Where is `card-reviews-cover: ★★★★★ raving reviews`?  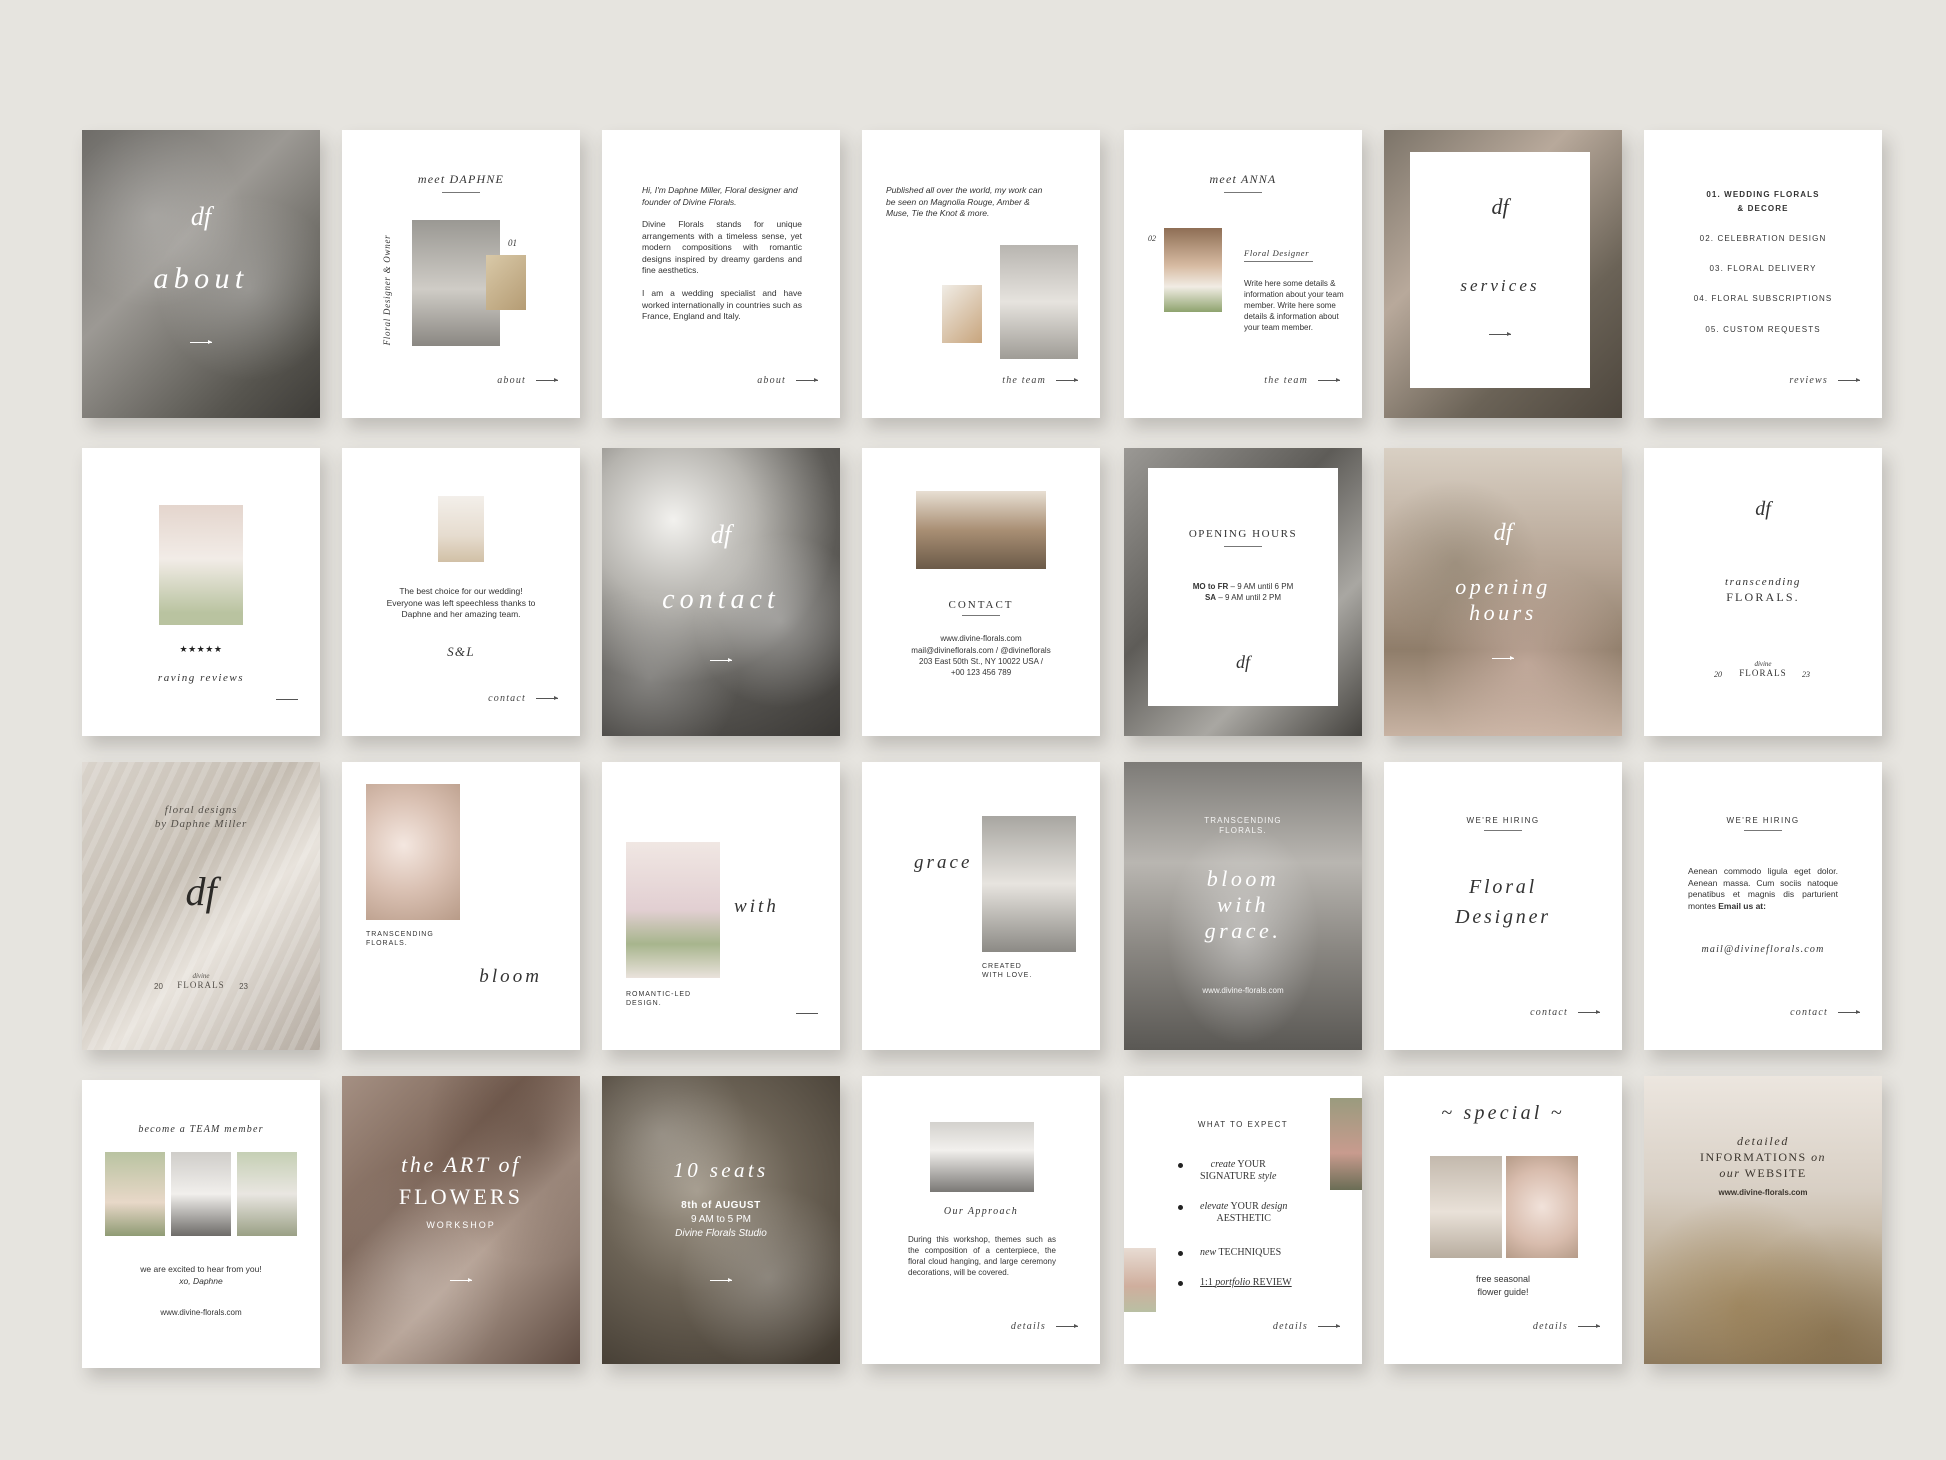
card-reviews-cover: ★★★★★ raving reviews is located at coordinates (201, 592).